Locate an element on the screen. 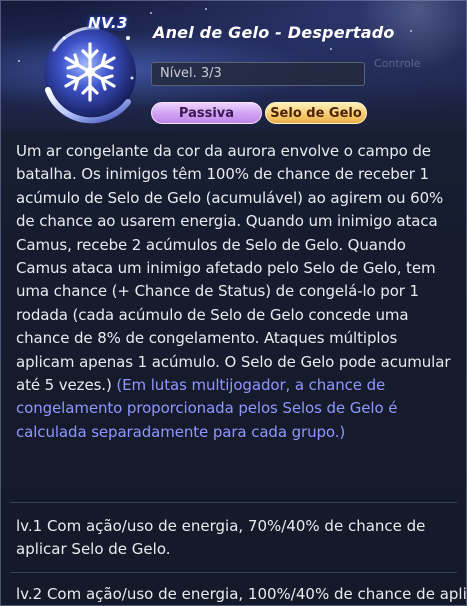 The height and width of the screenshot is (606, 467). background-hint-text: Controle is located at coordinates (397, 63).